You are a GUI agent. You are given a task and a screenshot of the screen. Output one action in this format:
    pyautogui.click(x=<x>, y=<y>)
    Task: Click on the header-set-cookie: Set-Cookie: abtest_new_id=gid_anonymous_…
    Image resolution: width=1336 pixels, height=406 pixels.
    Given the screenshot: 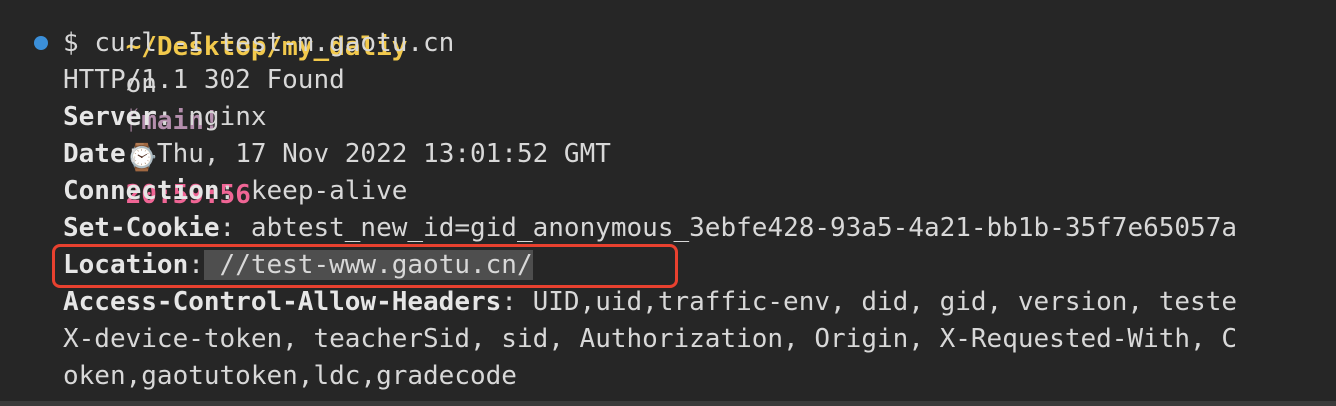 What is the action you would take?
    pyautogui.click(x=650, y=228)
    